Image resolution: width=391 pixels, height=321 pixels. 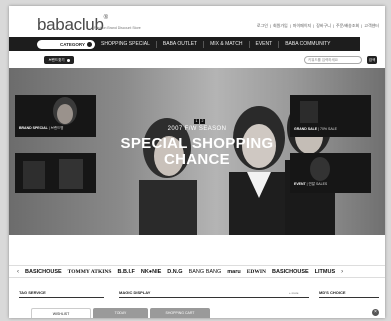 What do you see at coordinates (225, 44) in the screenshot?
I see `nav-mix-match: MIX & MATCH` at bounding box center [225, 44].